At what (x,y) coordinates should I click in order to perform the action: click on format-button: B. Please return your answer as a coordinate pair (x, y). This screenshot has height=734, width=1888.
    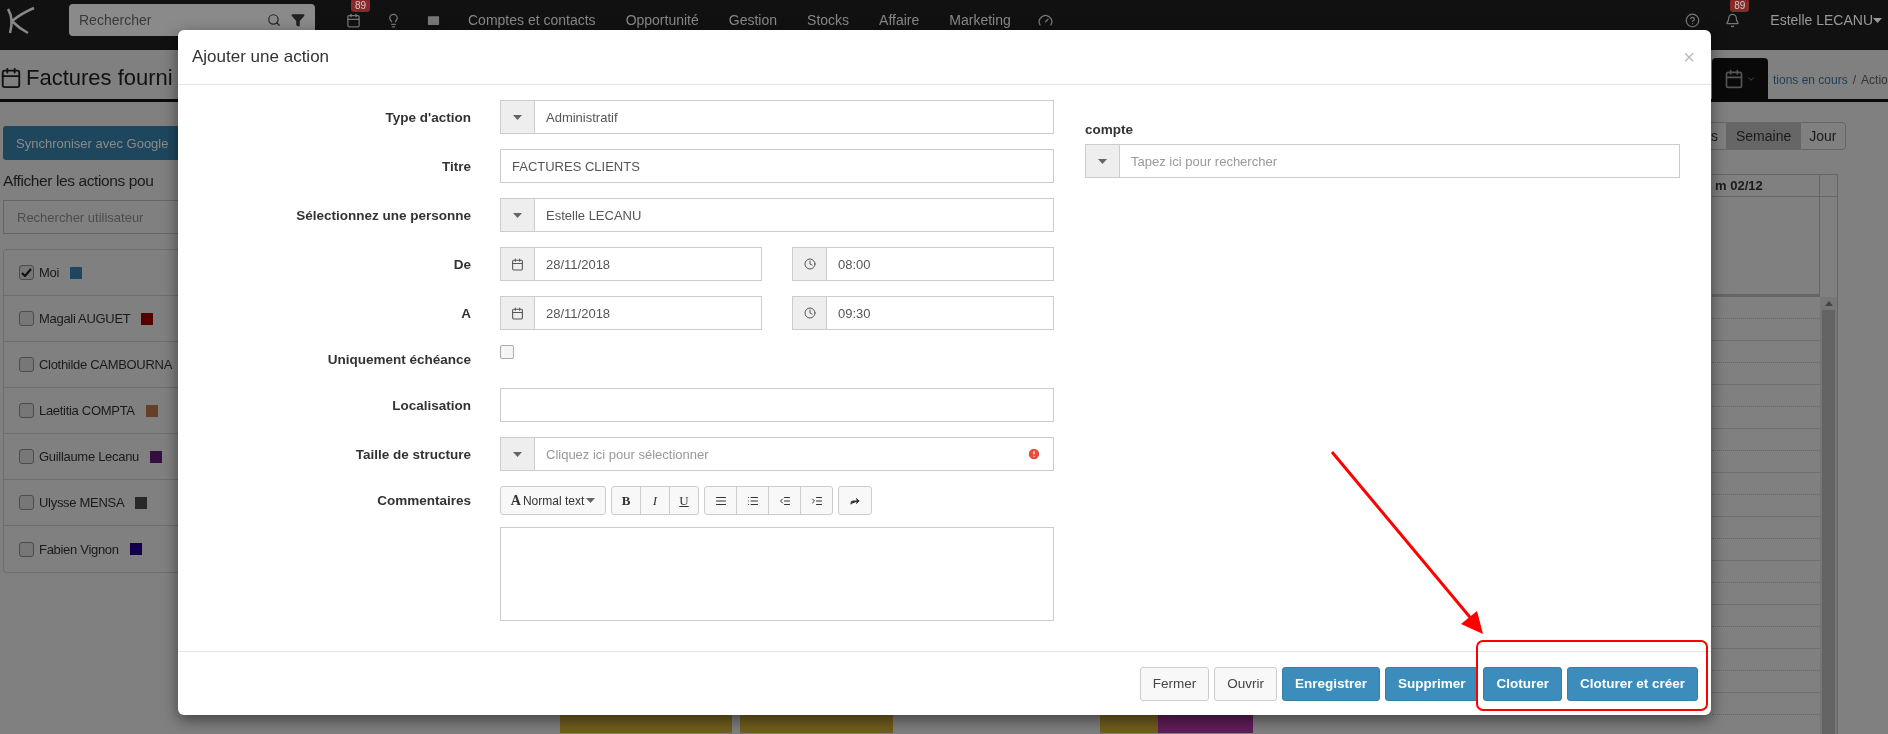
    Looking at the image, I should click on (626, 501).